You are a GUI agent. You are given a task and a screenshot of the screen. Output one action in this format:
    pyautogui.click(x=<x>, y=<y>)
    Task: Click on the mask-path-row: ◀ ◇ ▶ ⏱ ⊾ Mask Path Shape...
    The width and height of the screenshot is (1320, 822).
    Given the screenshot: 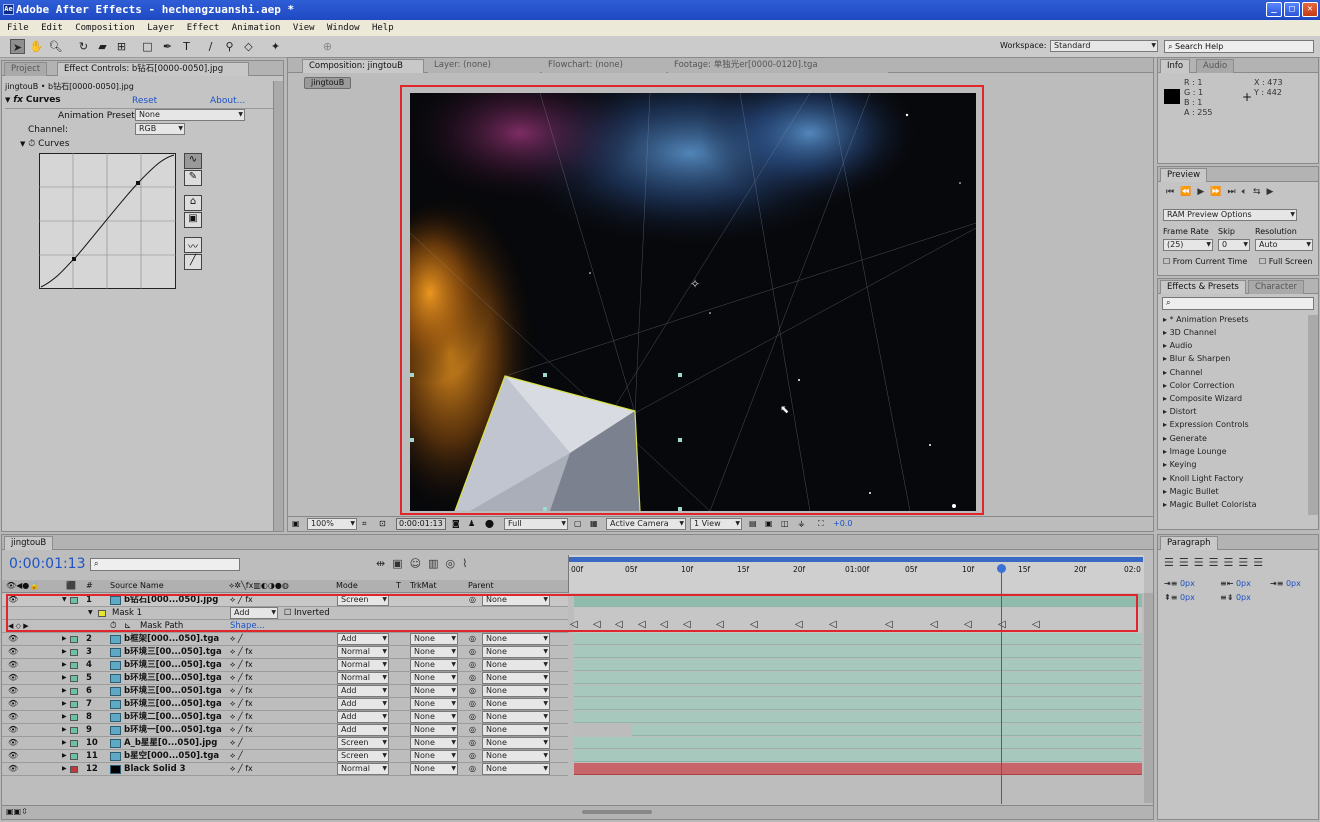 What is the action you would take?
    pyautogui.click(x=285, y=626)
    